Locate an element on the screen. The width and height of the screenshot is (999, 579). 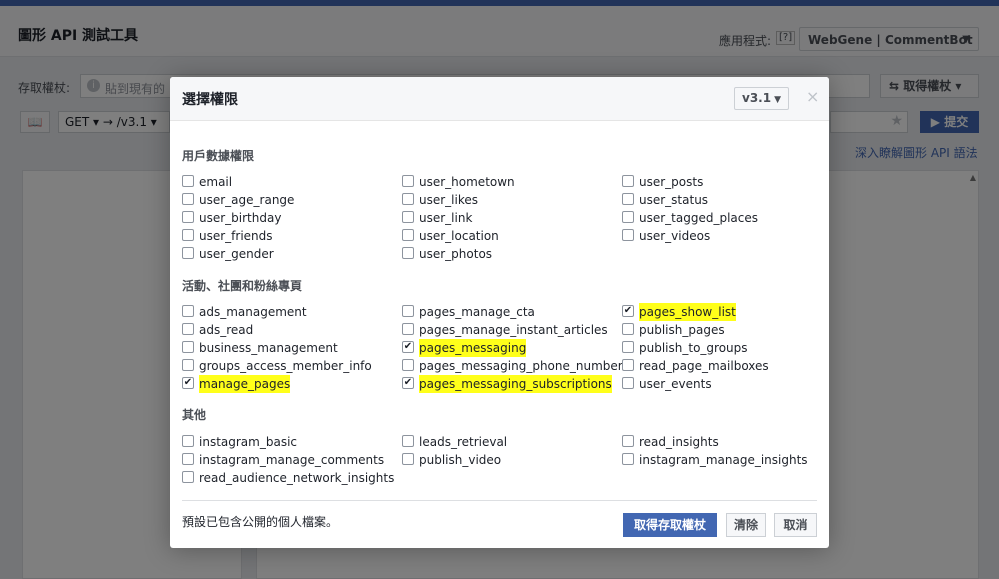
dialog-title: 選擇權限 is located at coordinates (210, 100).